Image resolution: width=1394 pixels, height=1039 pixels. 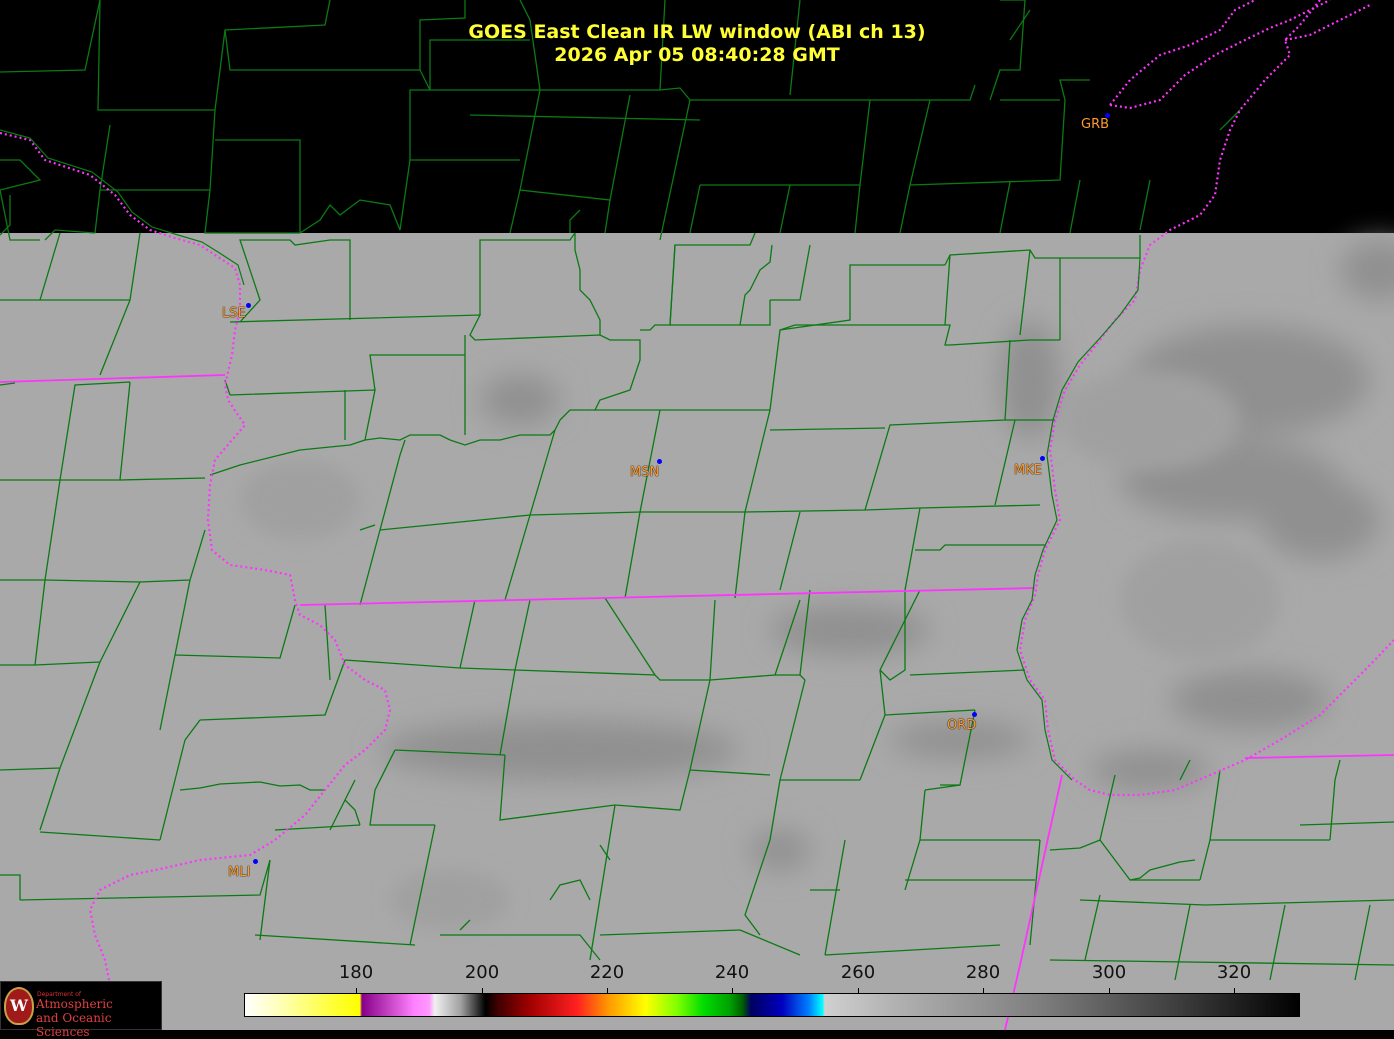 I want to click on colorbar-tick-label: 280, so click(x=983, y=972).